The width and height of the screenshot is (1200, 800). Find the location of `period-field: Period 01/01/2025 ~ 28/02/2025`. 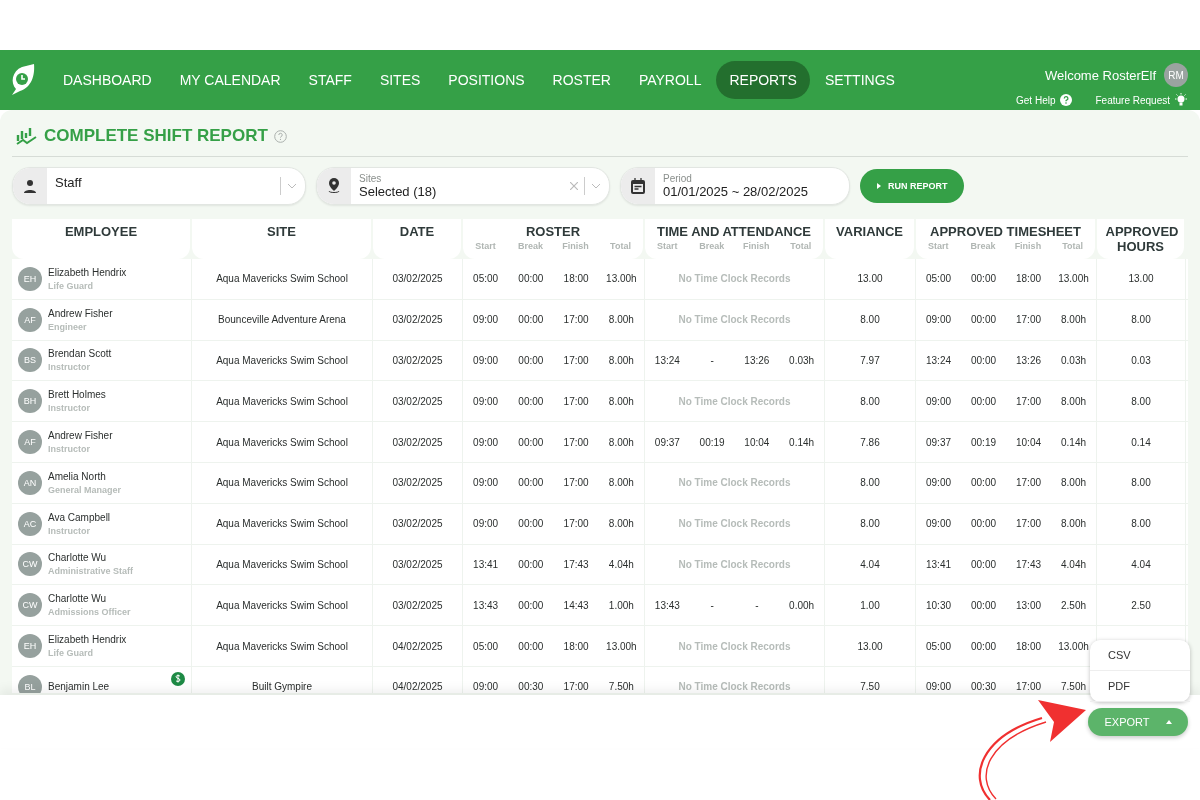

period-field: Period 01/01/2025 ~ 28/02/2025 is located at coordinates (735, 186).